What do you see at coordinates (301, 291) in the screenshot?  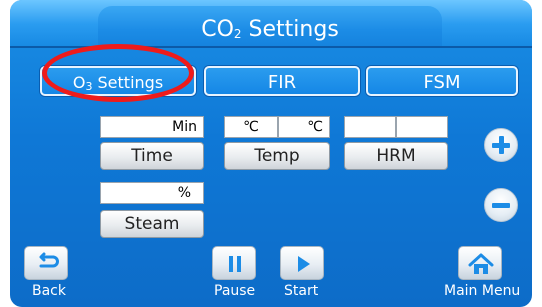 I see `start-label: Start` at bounding box center [301, 291].